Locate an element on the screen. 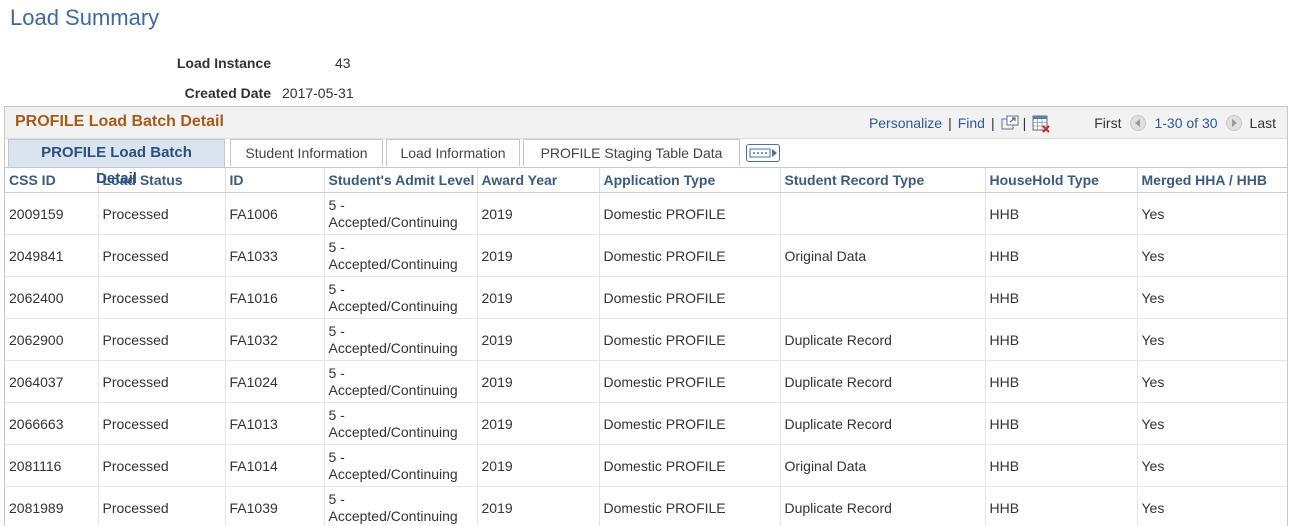 The width and height of the screenshot is (1294, 526). zoom-icon is located at coordinates (1009, 123).